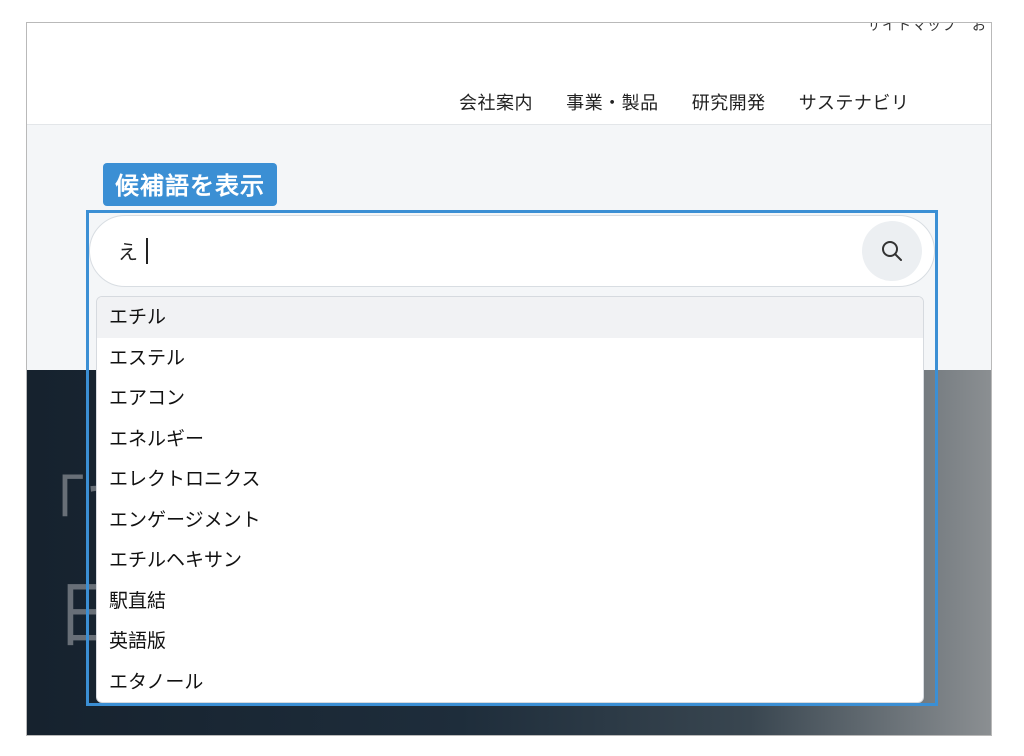 This screenshot has height=756, width=1024. What do you see at coordinates (509, 74) in the screenshot?
I see `site-header: サイトマップ お 会社案内 事業・製品 研究開発 サステナビリ` at bounding box center [509, 74].